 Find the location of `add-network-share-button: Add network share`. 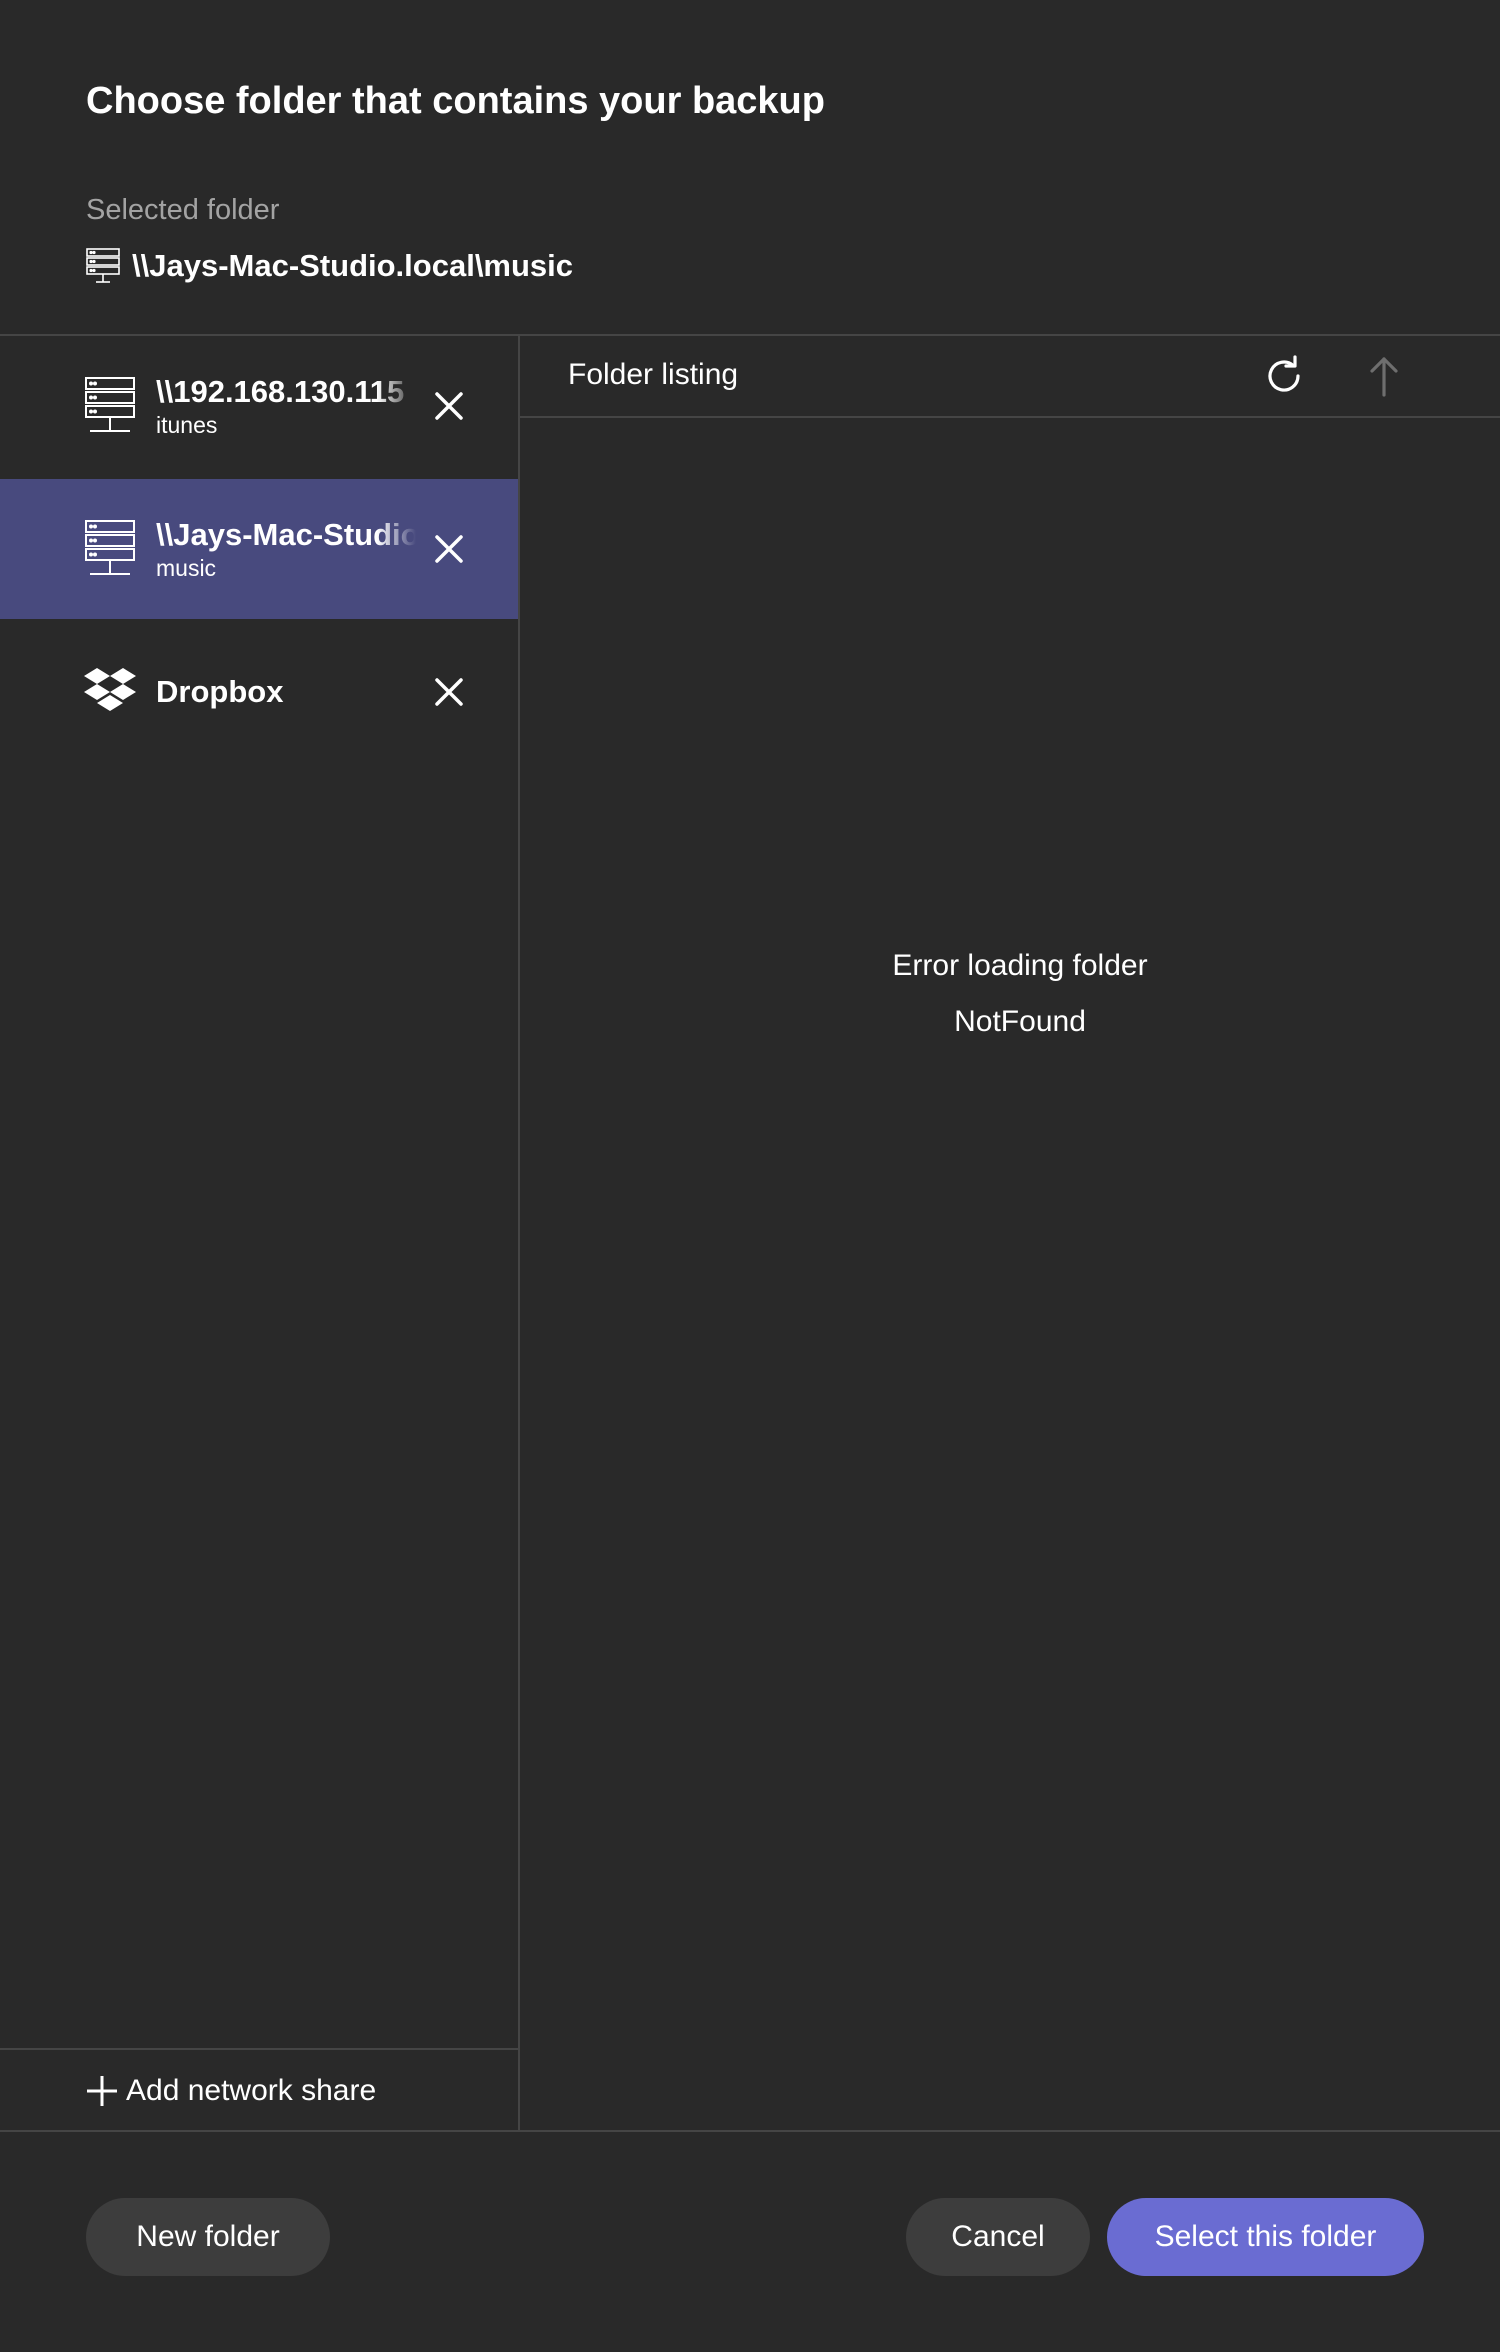

add-network-share-button: Add network share is located at coordinates (231, 2091).